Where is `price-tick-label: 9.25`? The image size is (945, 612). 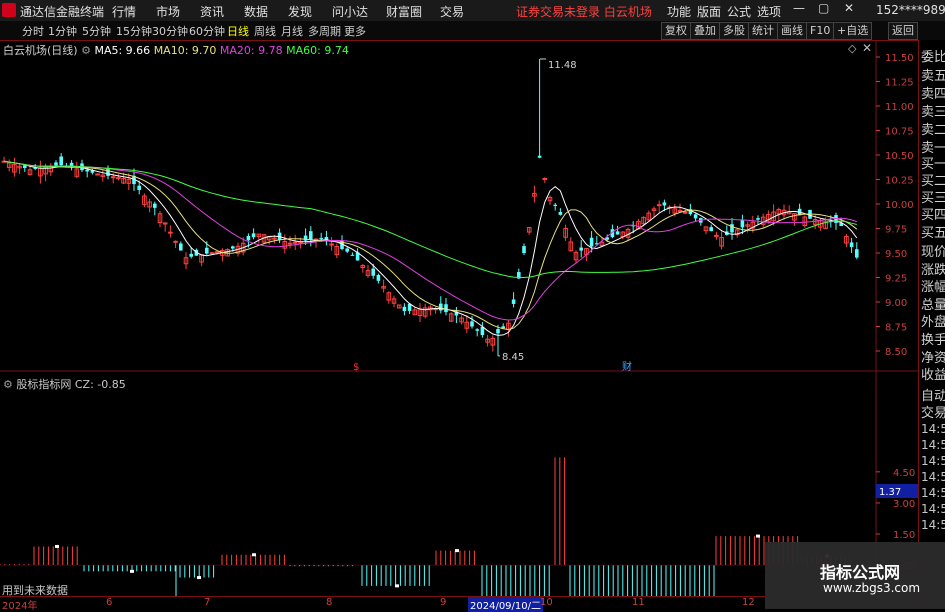
price-tick-label: 9.25 is located at coordinates (896, 279).